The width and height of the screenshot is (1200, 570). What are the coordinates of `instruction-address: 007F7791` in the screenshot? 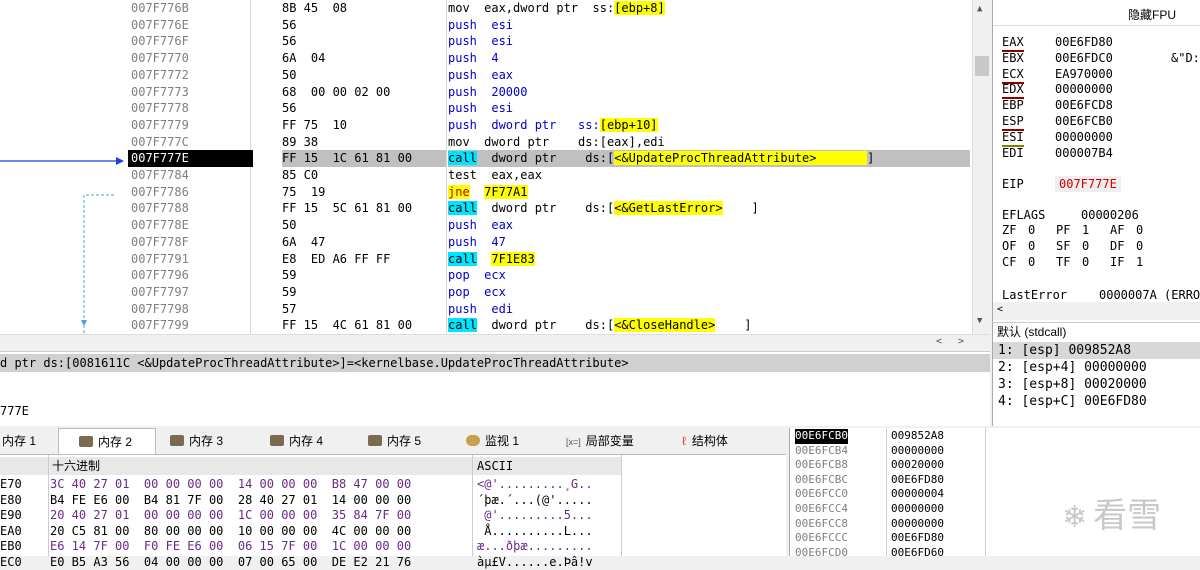 It's located at (160, 258).